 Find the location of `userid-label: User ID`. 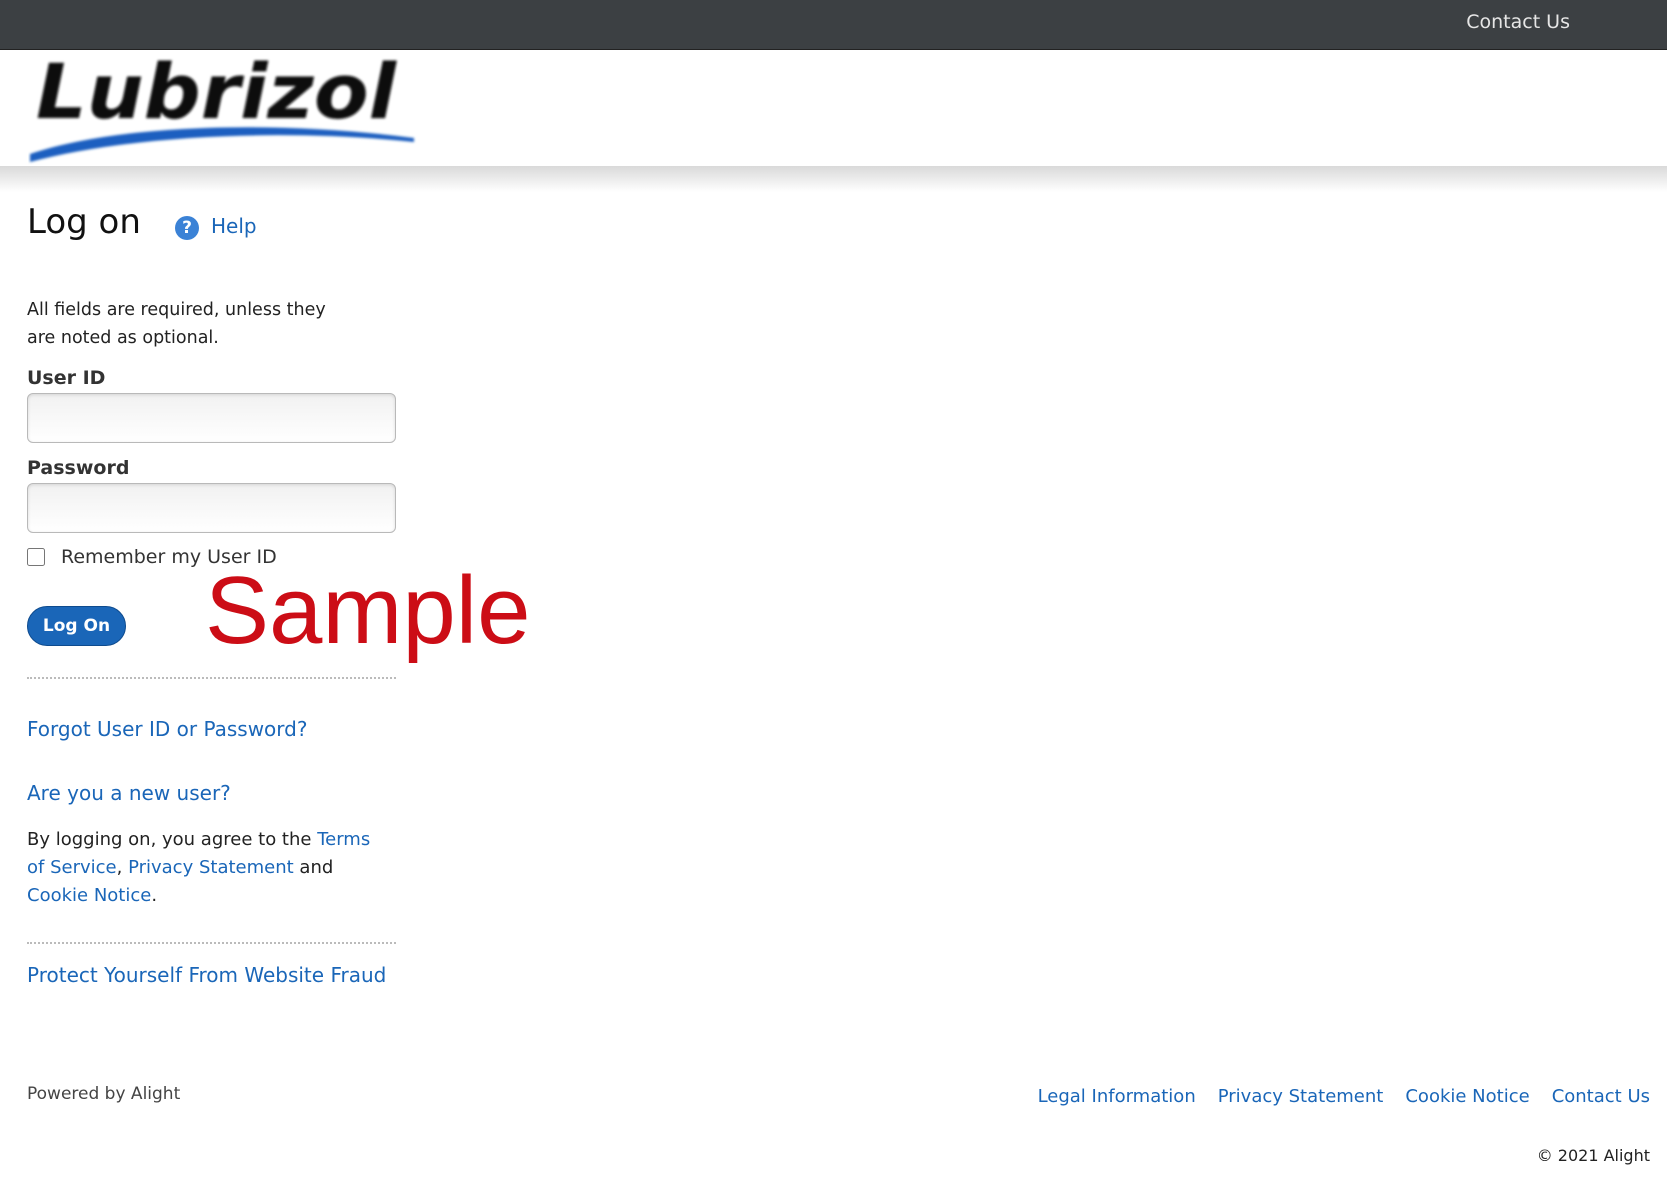

userid-label: User ID is located at coordinates (66, 378).